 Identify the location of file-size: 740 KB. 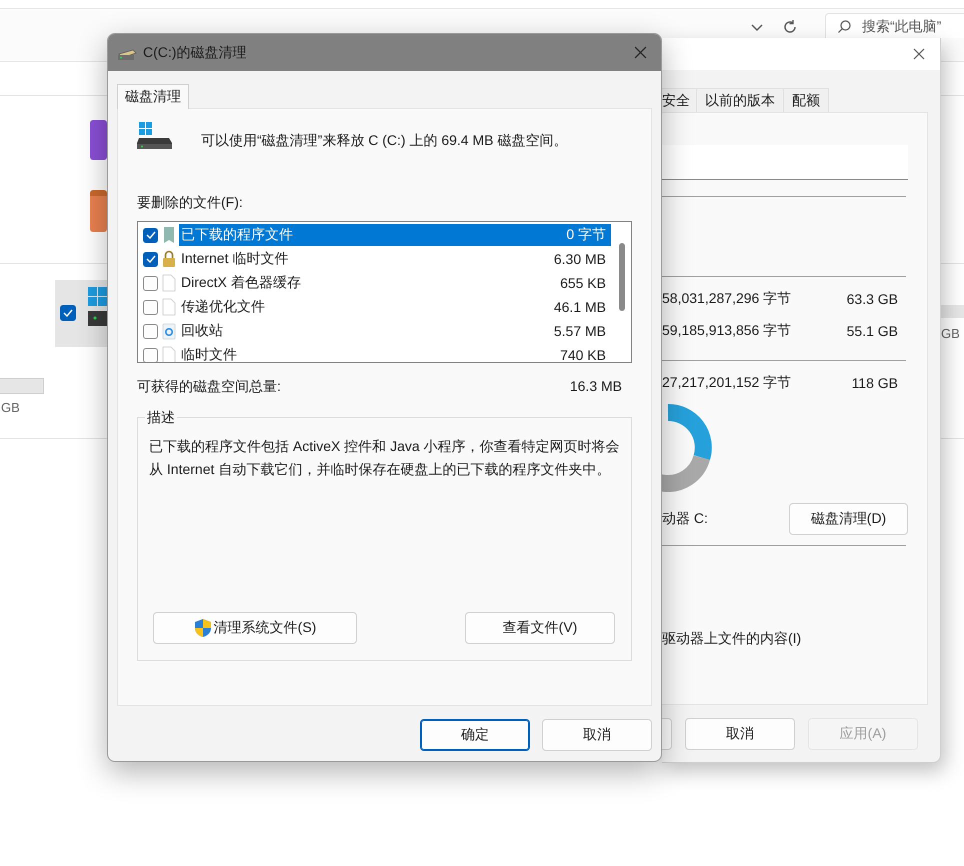
(583, 354).